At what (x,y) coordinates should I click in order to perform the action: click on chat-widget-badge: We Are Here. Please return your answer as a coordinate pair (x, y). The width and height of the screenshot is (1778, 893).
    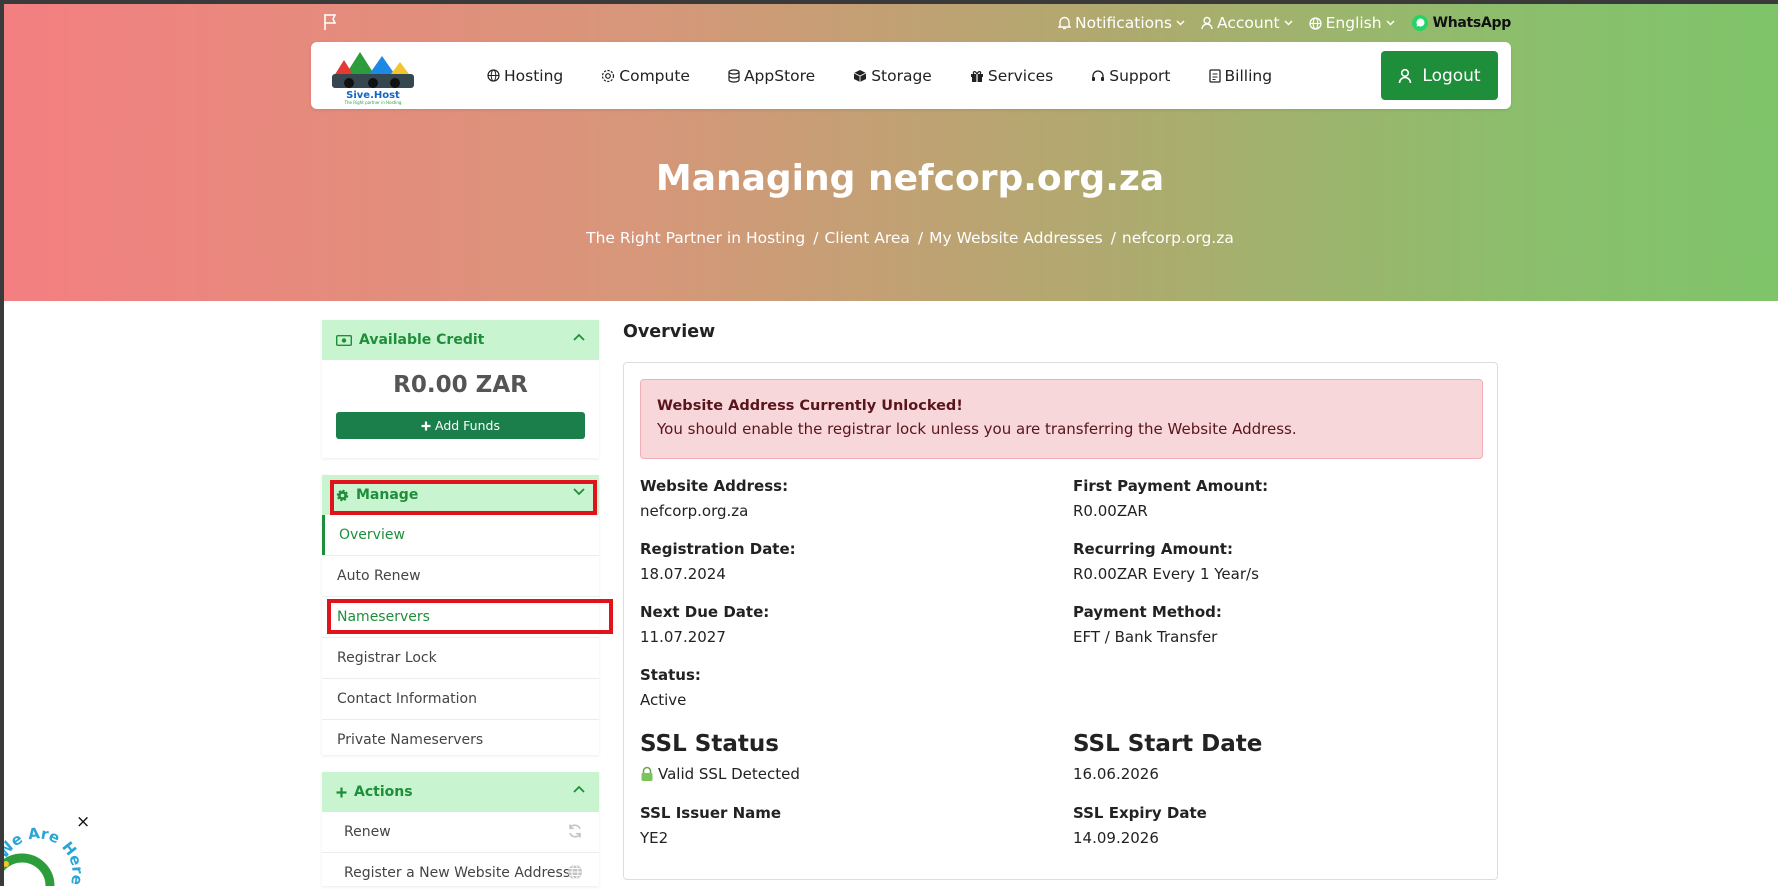
    Looking at the image, I should click on (45, 853).